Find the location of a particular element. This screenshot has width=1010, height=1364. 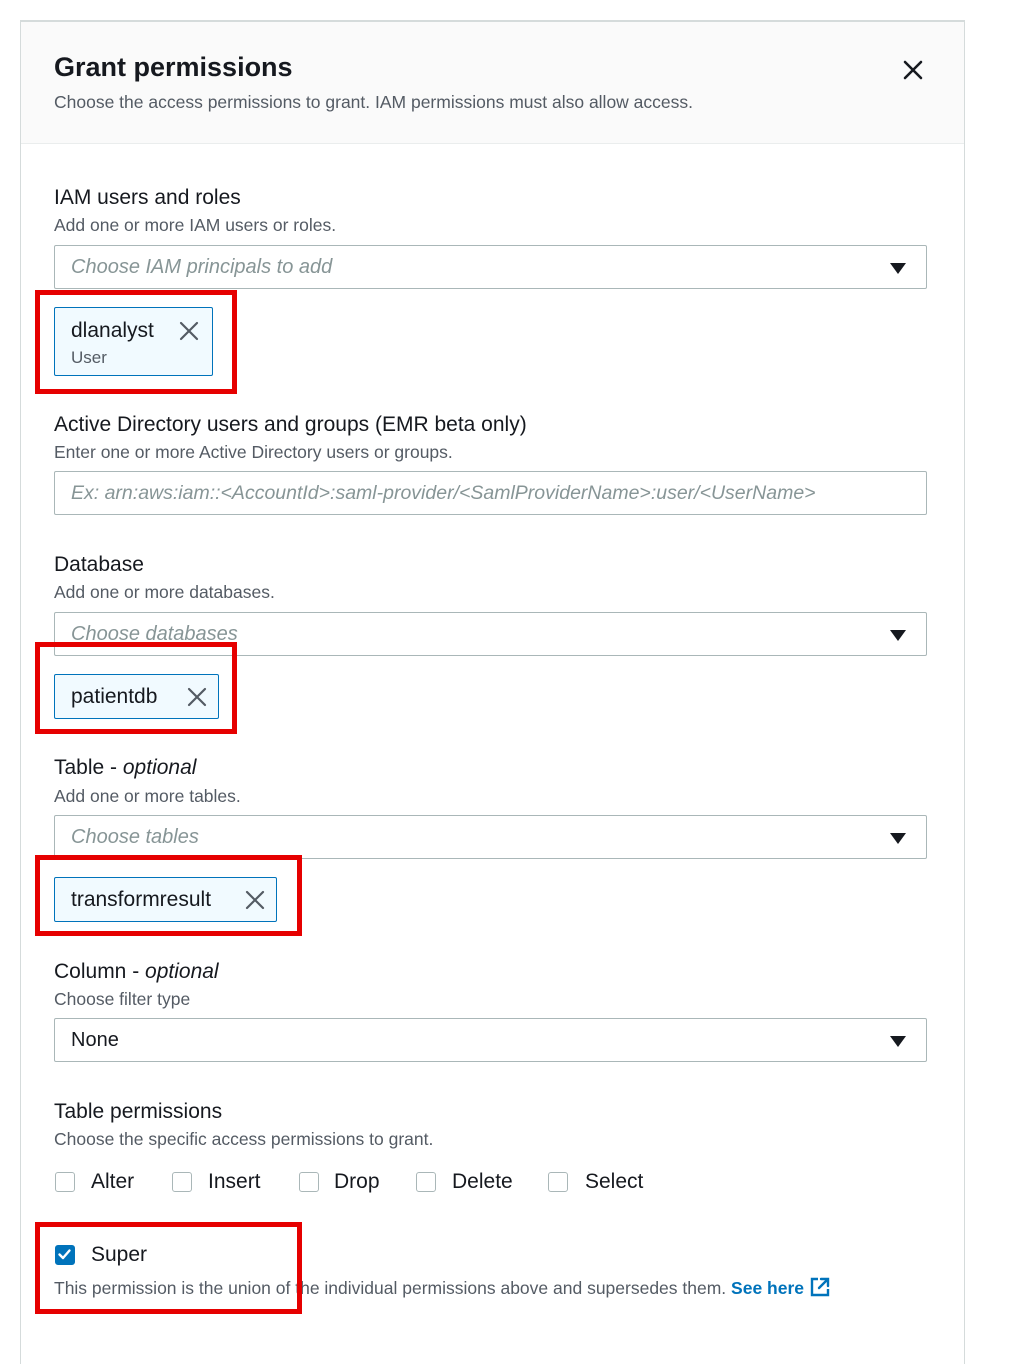

table-label-text: Table - is located at coordinates (88, 767).